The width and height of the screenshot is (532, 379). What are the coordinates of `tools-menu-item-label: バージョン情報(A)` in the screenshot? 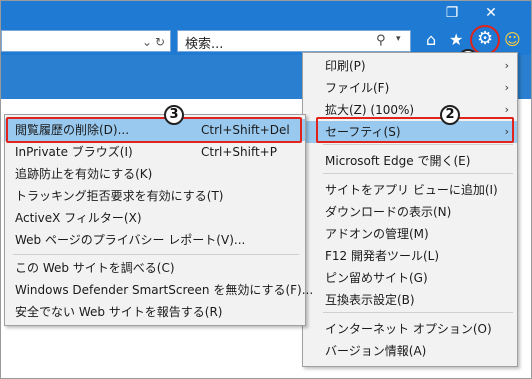 It's located at (376, 351).